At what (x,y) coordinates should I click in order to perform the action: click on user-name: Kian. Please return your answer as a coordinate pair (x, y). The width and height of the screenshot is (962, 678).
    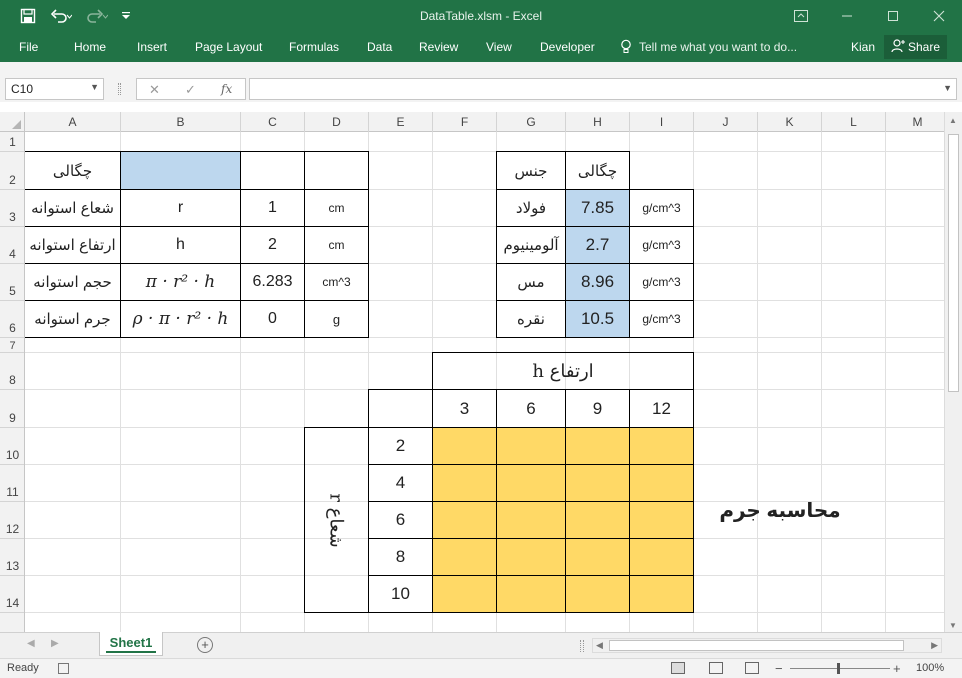
    Looking at the image, I should click on (863, 47).